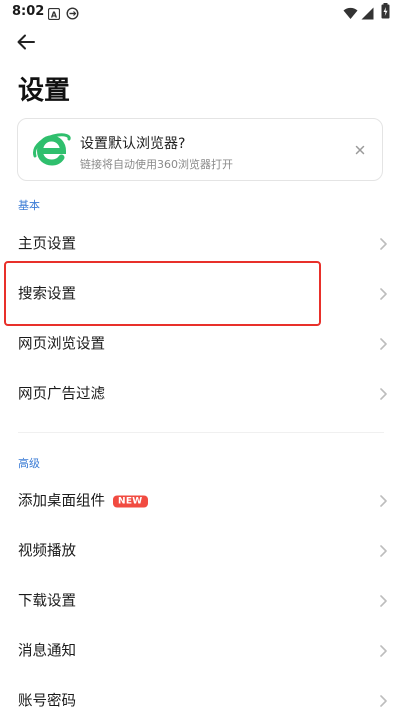 The image size is (402, 725). I want to click on section-divider, so click(201, 432).